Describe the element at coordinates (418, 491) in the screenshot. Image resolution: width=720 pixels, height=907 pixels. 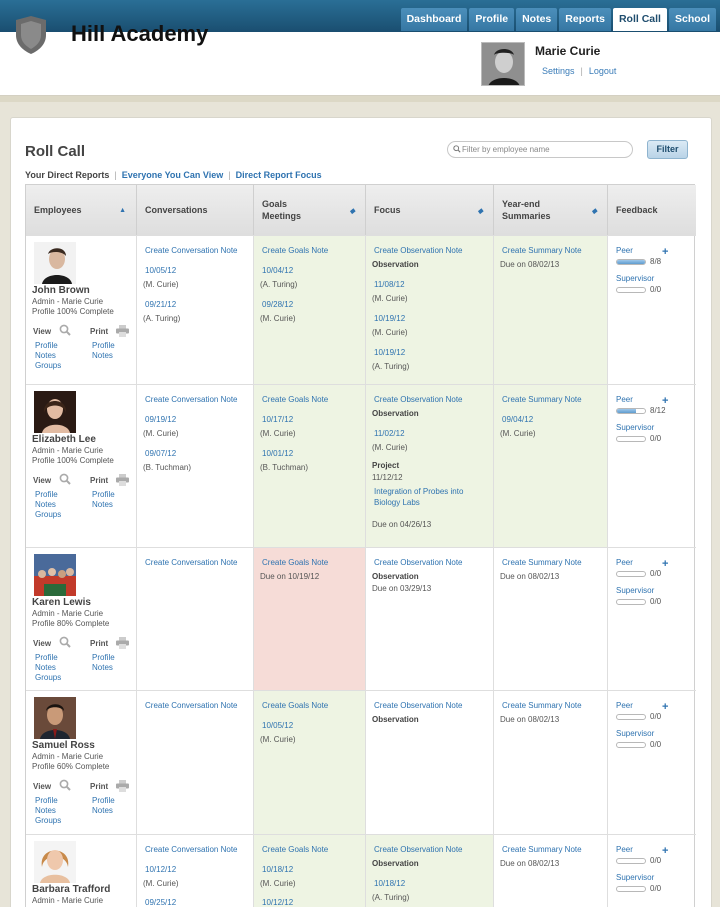
I see `project-title-link: Integration of Probes into` at that location.